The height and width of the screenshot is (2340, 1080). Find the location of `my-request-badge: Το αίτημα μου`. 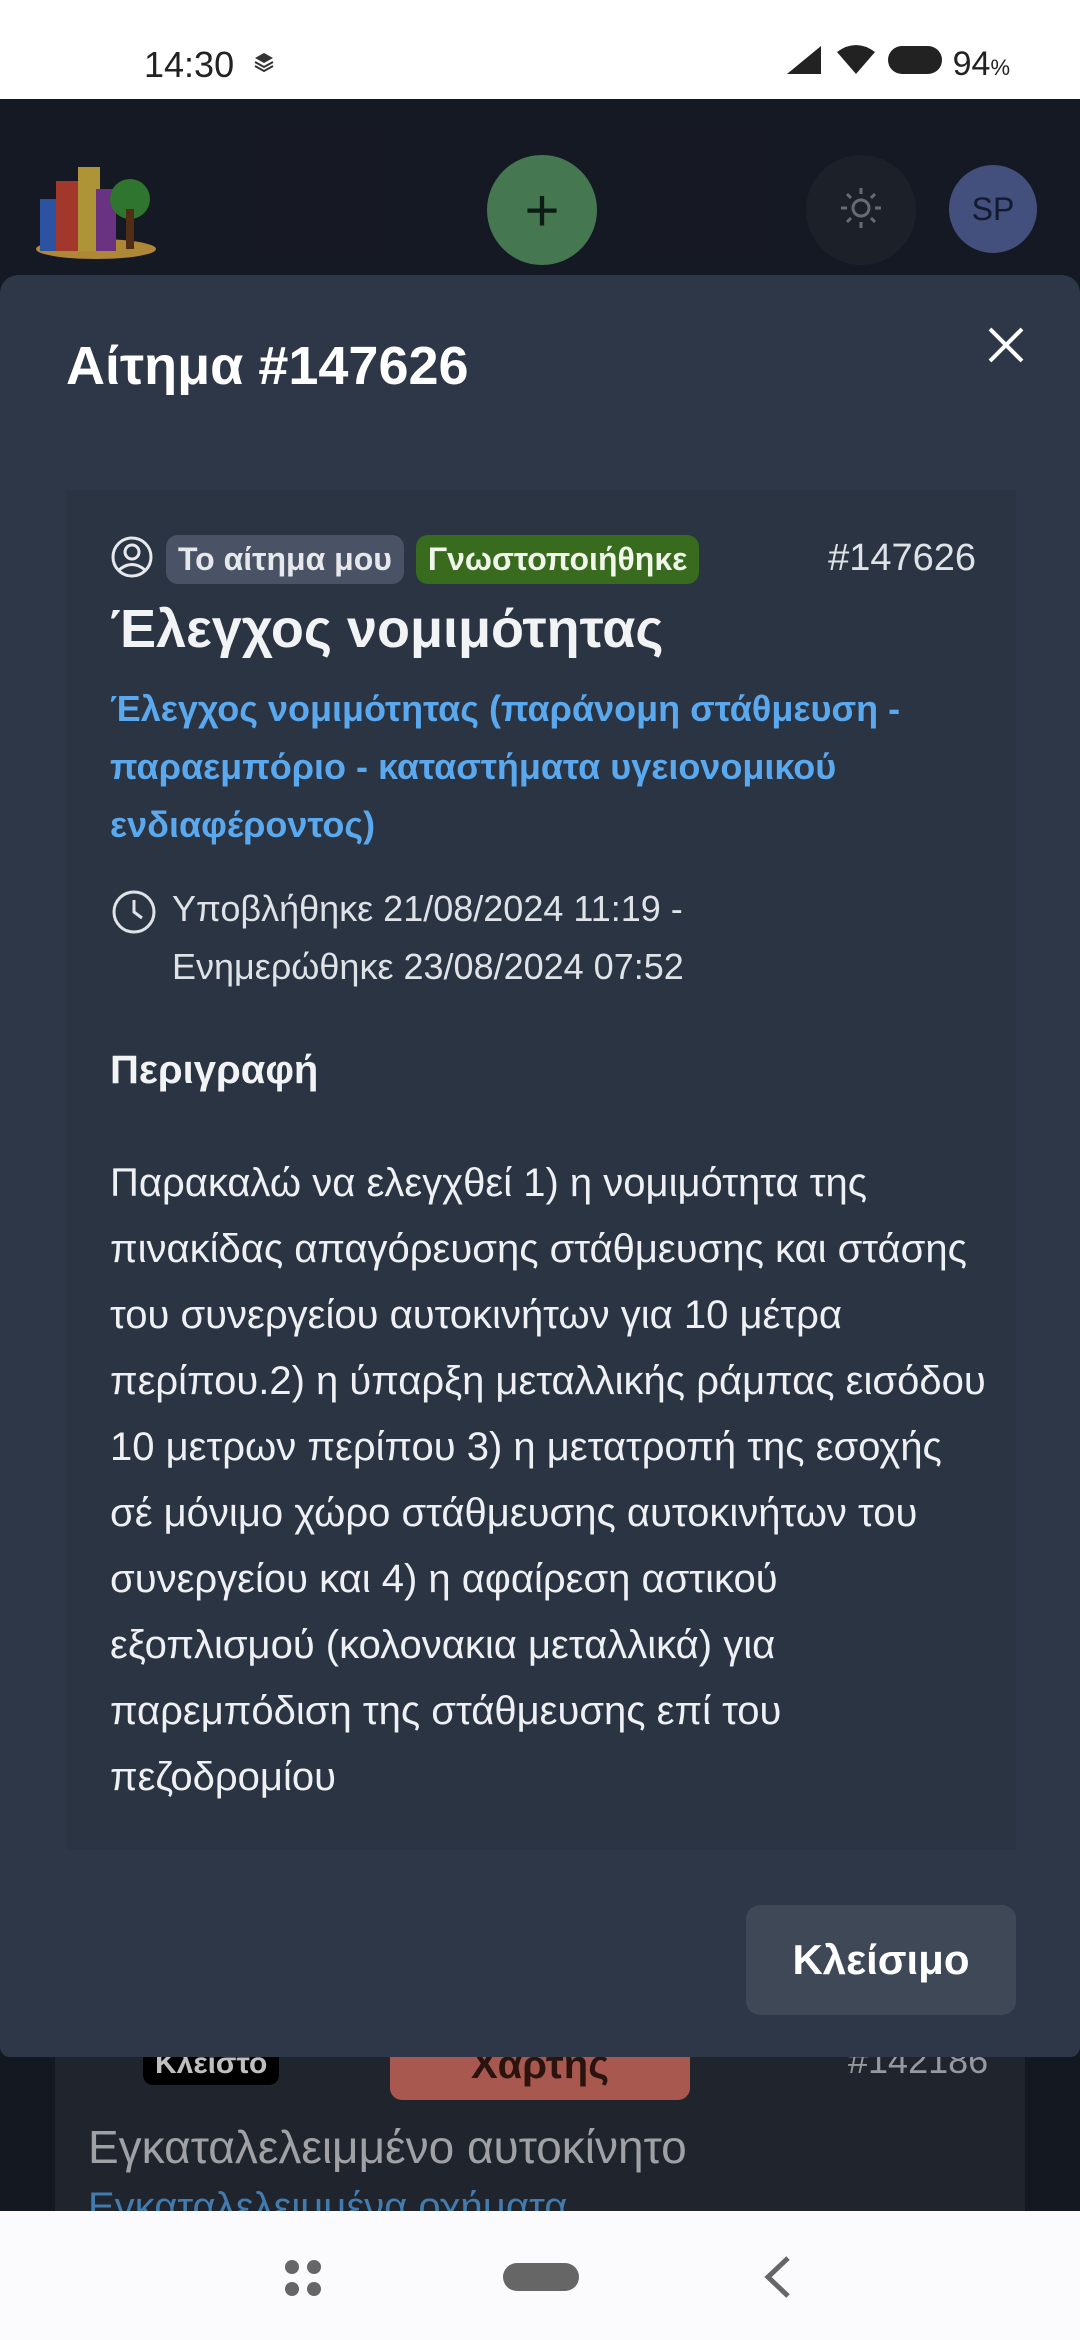

my-request-badge: Το αίτημα μου is located at coordinates (285, 559).